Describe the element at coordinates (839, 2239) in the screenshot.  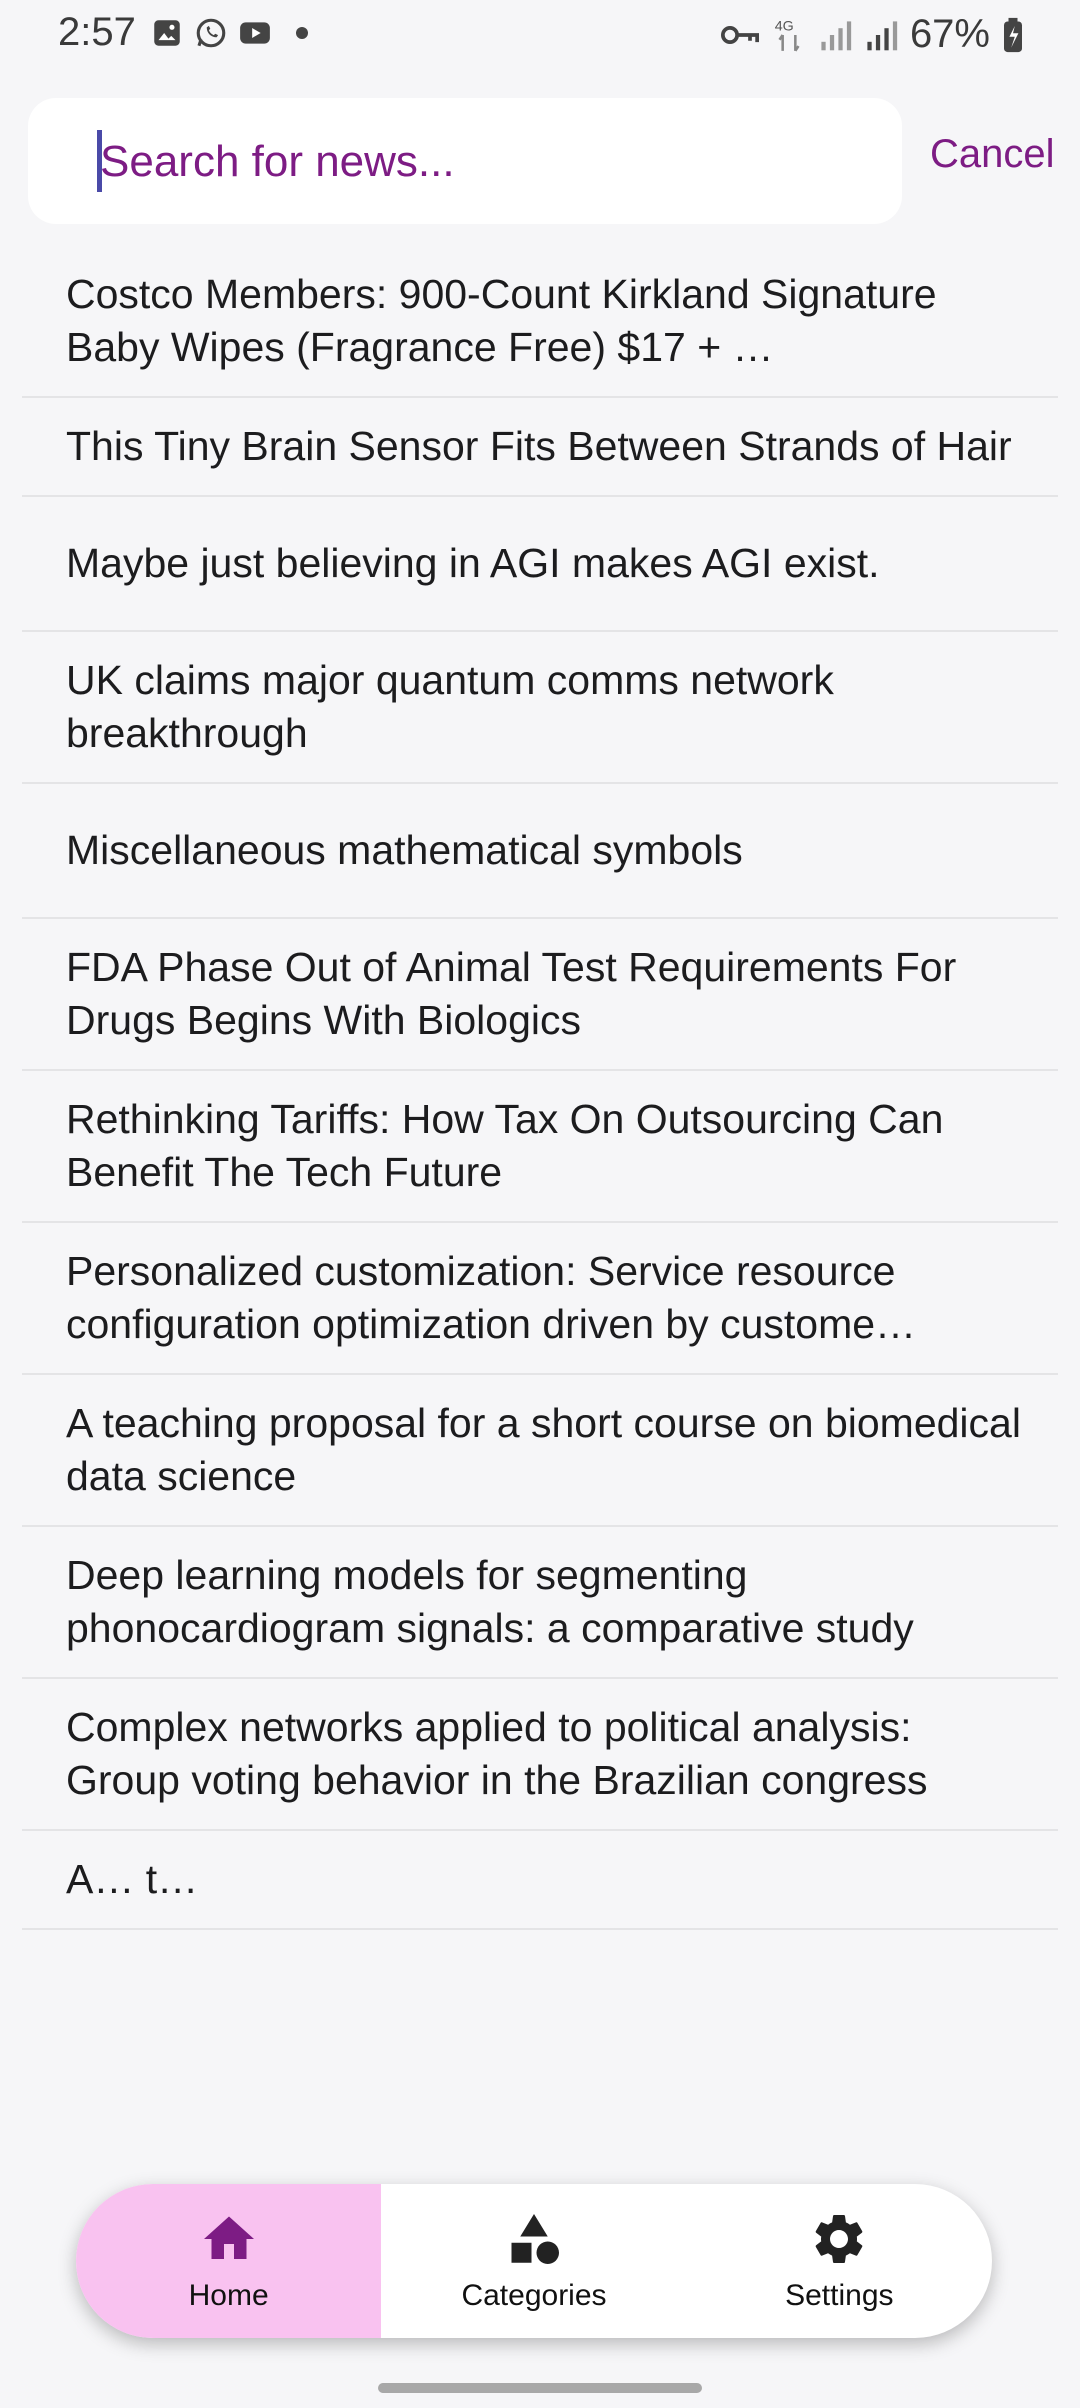
I see `gear-icon` at that location.